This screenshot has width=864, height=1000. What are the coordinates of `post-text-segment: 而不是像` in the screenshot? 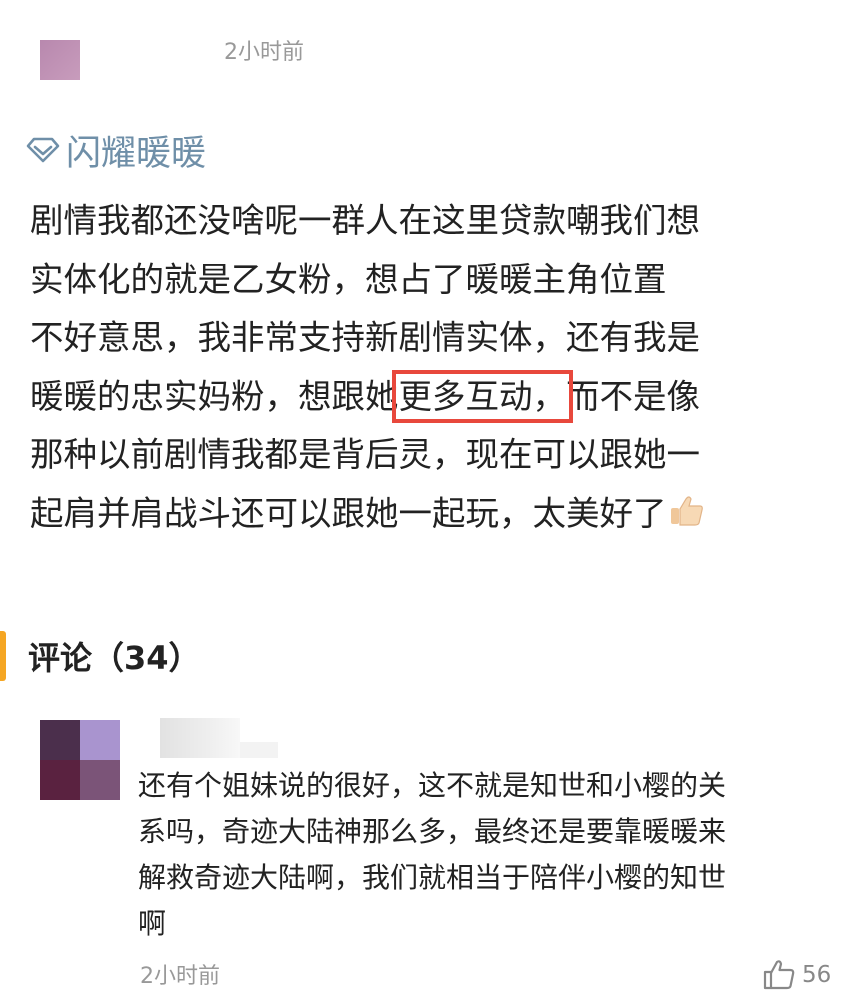 It's located at (633, 396).